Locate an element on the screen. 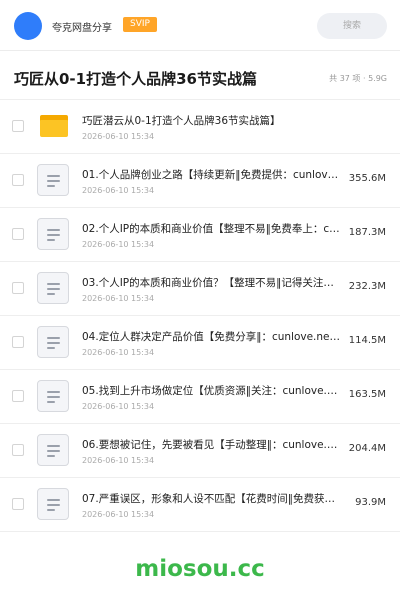  item-name: 06.要想被记住，先要被看见【手动整理‖：cunlove.net】 is located at coordinates (211, 445).